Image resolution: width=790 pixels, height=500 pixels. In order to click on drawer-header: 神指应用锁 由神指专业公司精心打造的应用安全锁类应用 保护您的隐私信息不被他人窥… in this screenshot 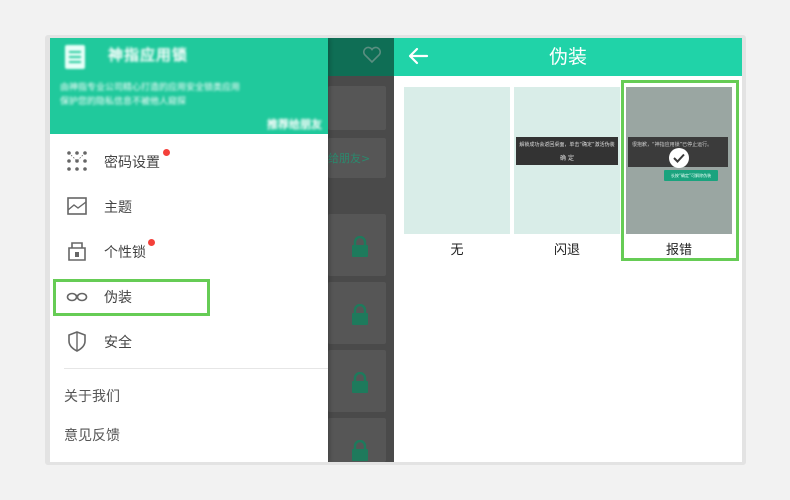, I will do `click(189, 86)`.